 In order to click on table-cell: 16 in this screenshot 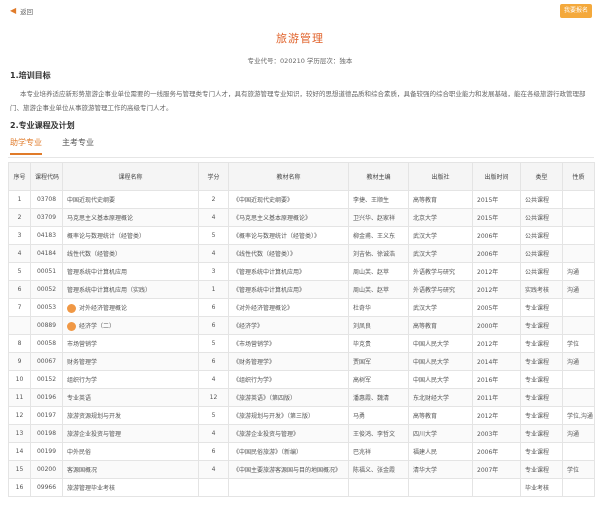, I will do `click(19, 487)`.